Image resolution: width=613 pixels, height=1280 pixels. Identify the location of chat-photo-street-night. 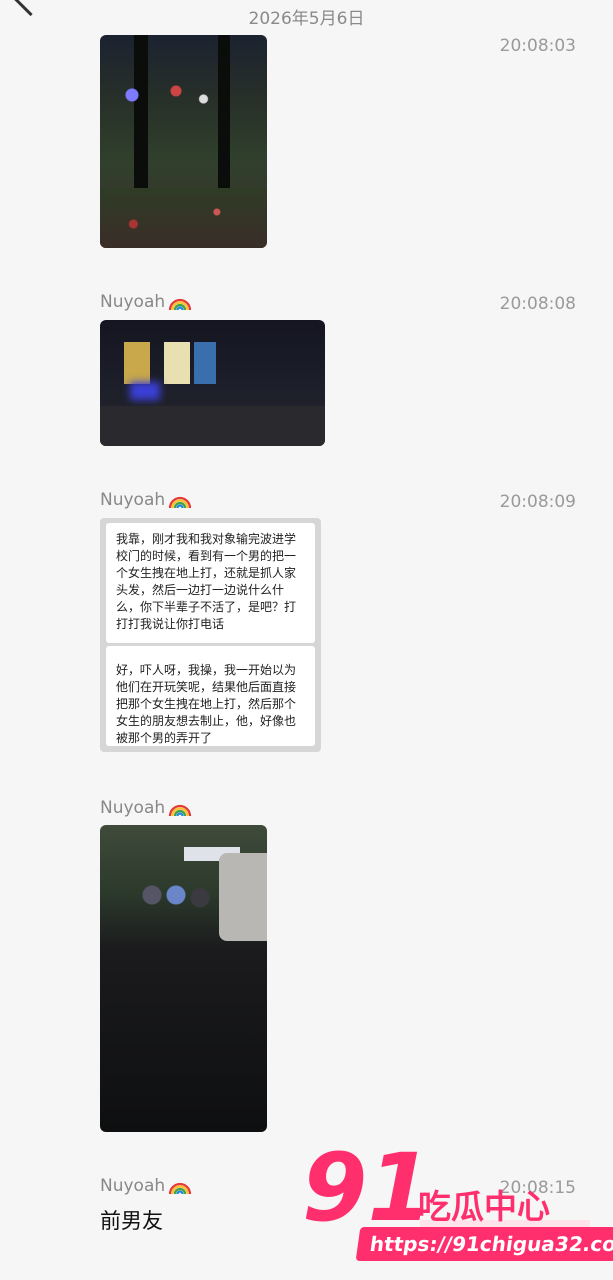
(212, 383).